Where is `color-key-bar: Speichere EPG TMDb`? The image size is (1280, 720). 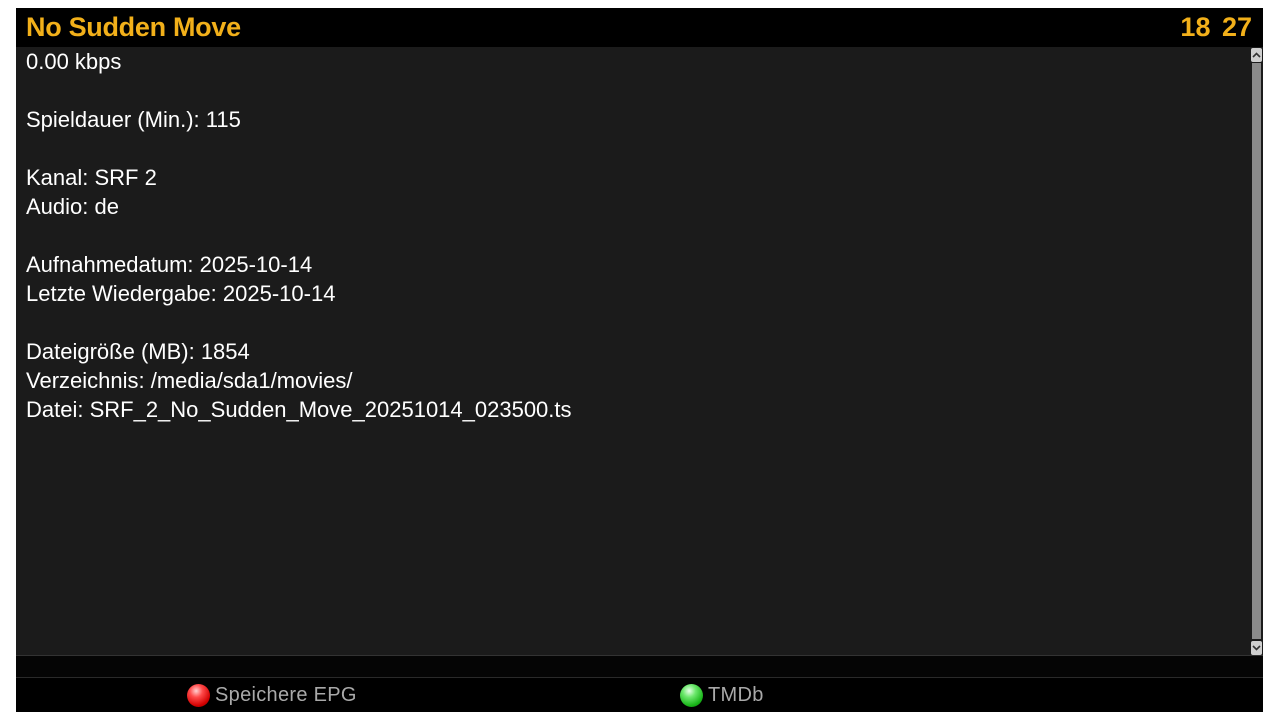
color-key-bar: Speichere EPG TMDb is located at coordinates (639, 694).